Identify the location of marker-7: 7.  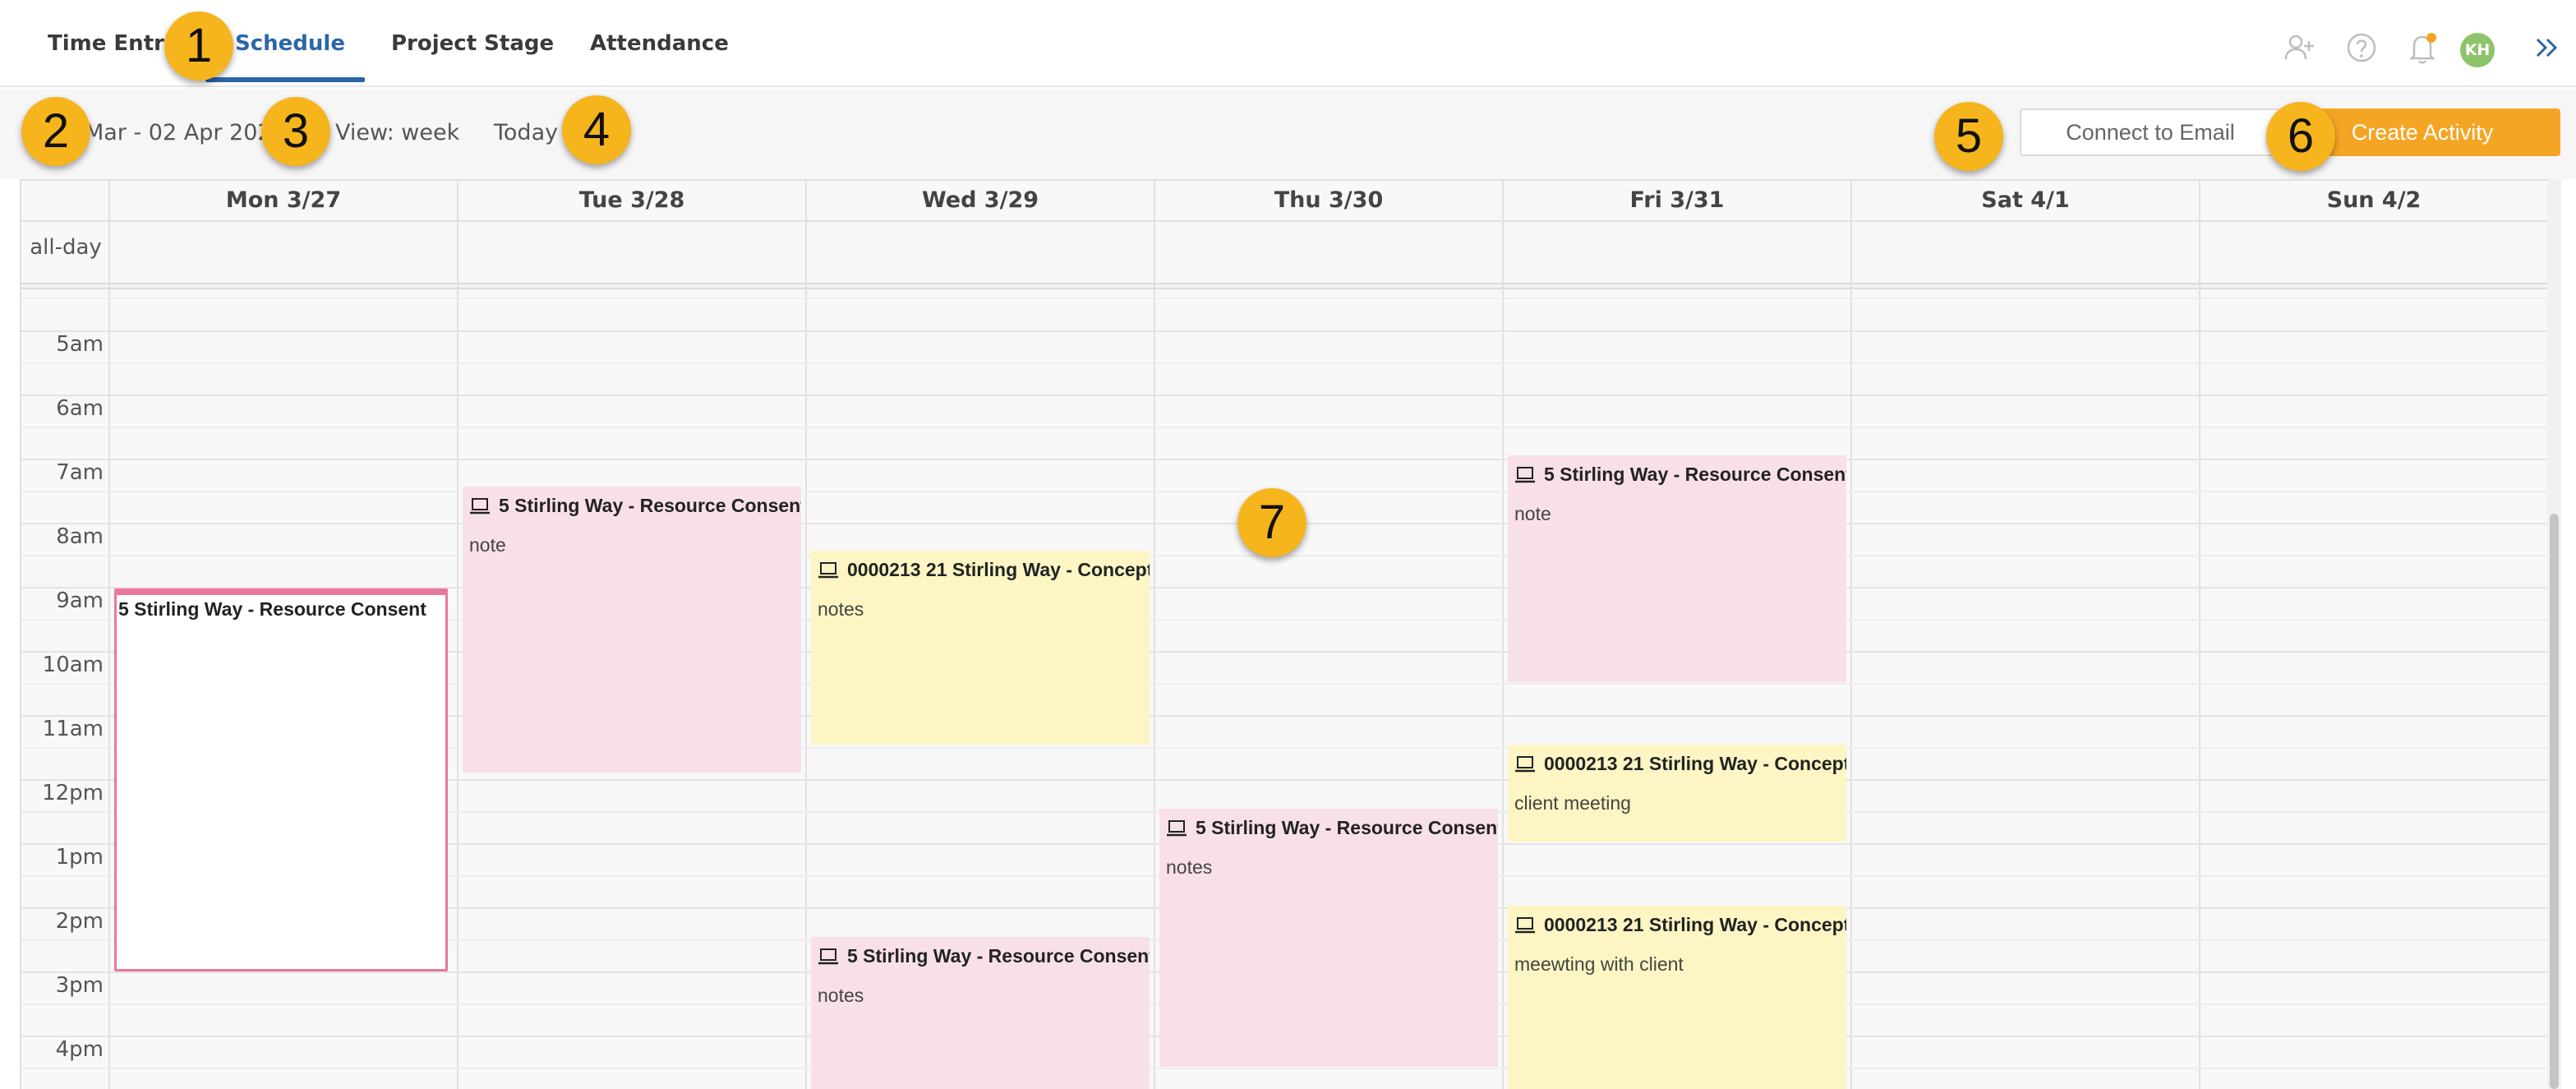
(1271, 522).